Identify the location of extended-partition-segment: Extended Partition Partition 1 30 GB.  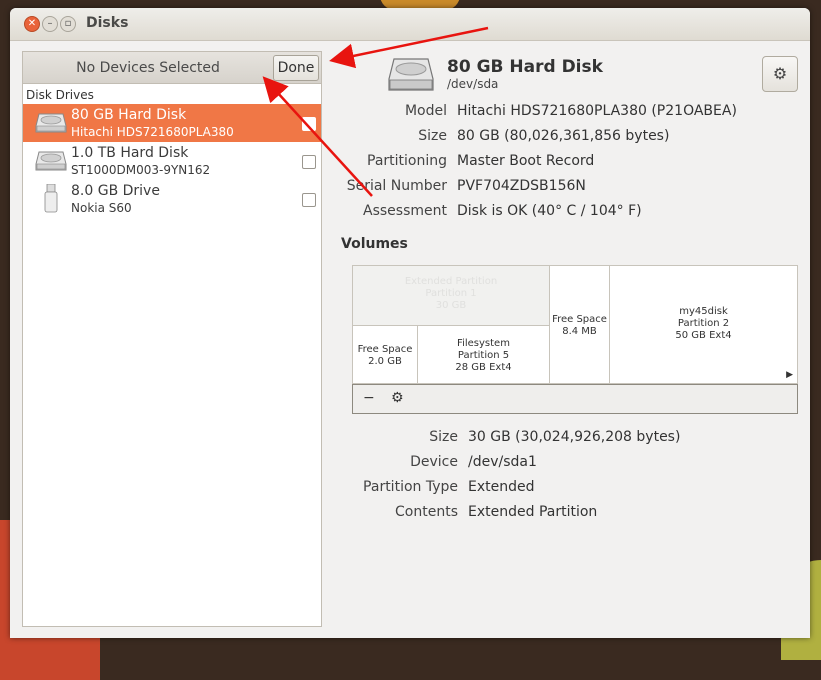
(451, 296).